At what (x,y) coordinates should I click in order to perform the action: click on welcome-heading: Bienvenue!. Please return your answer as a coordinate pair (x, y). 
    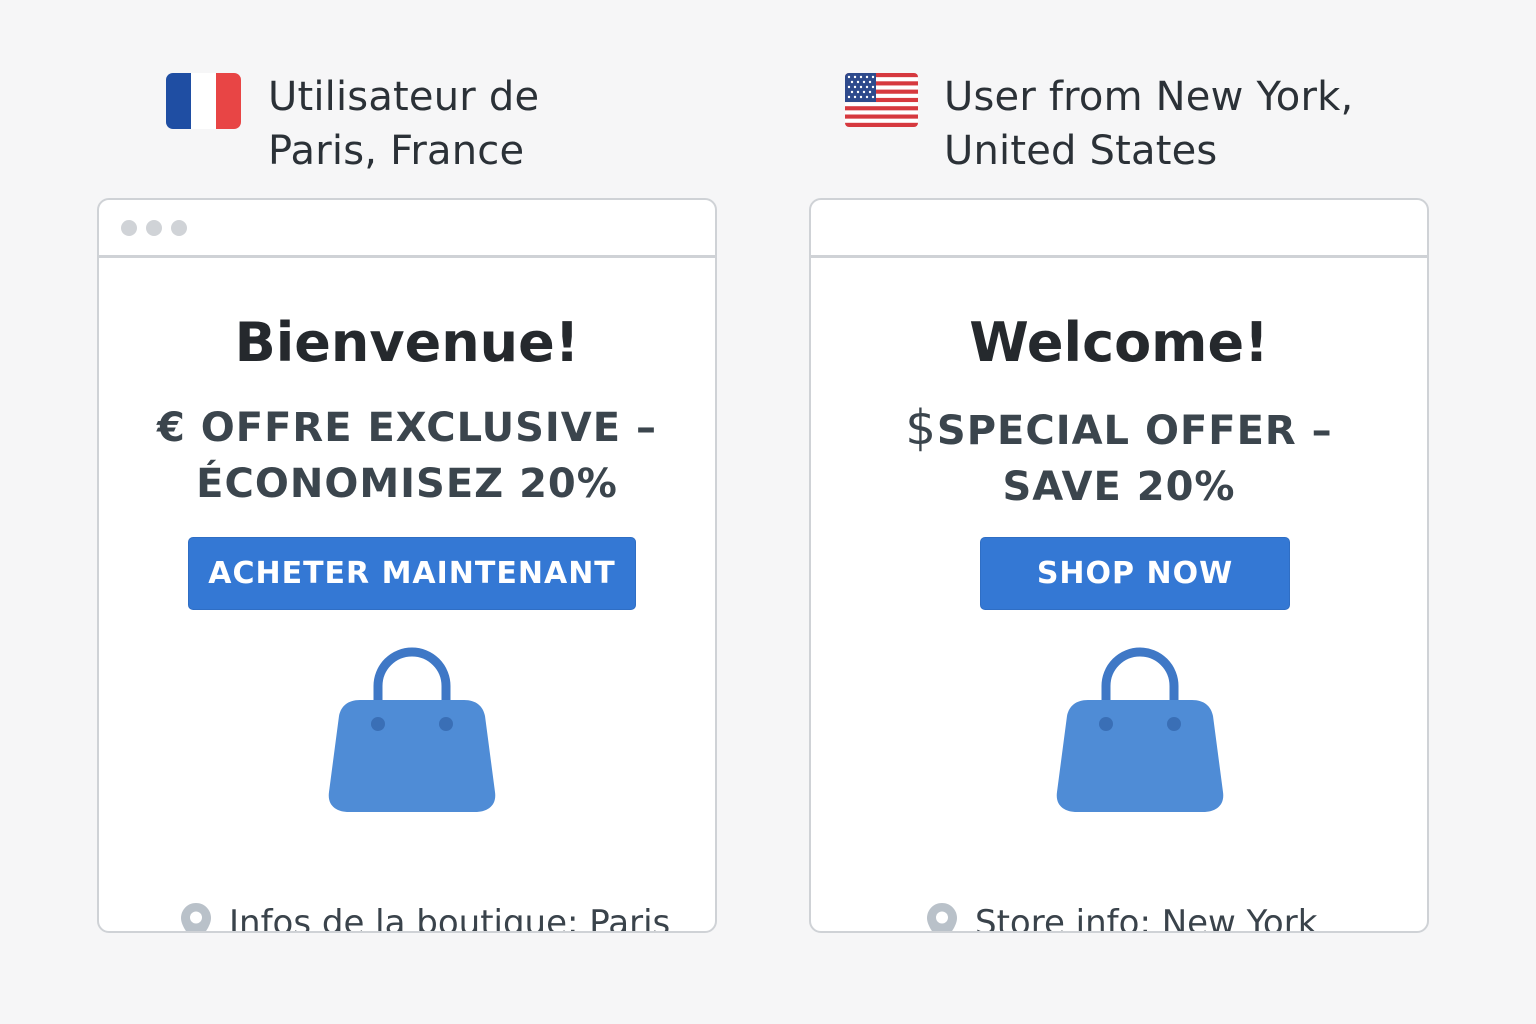
    Looking at the image, I should click on (407, 342).